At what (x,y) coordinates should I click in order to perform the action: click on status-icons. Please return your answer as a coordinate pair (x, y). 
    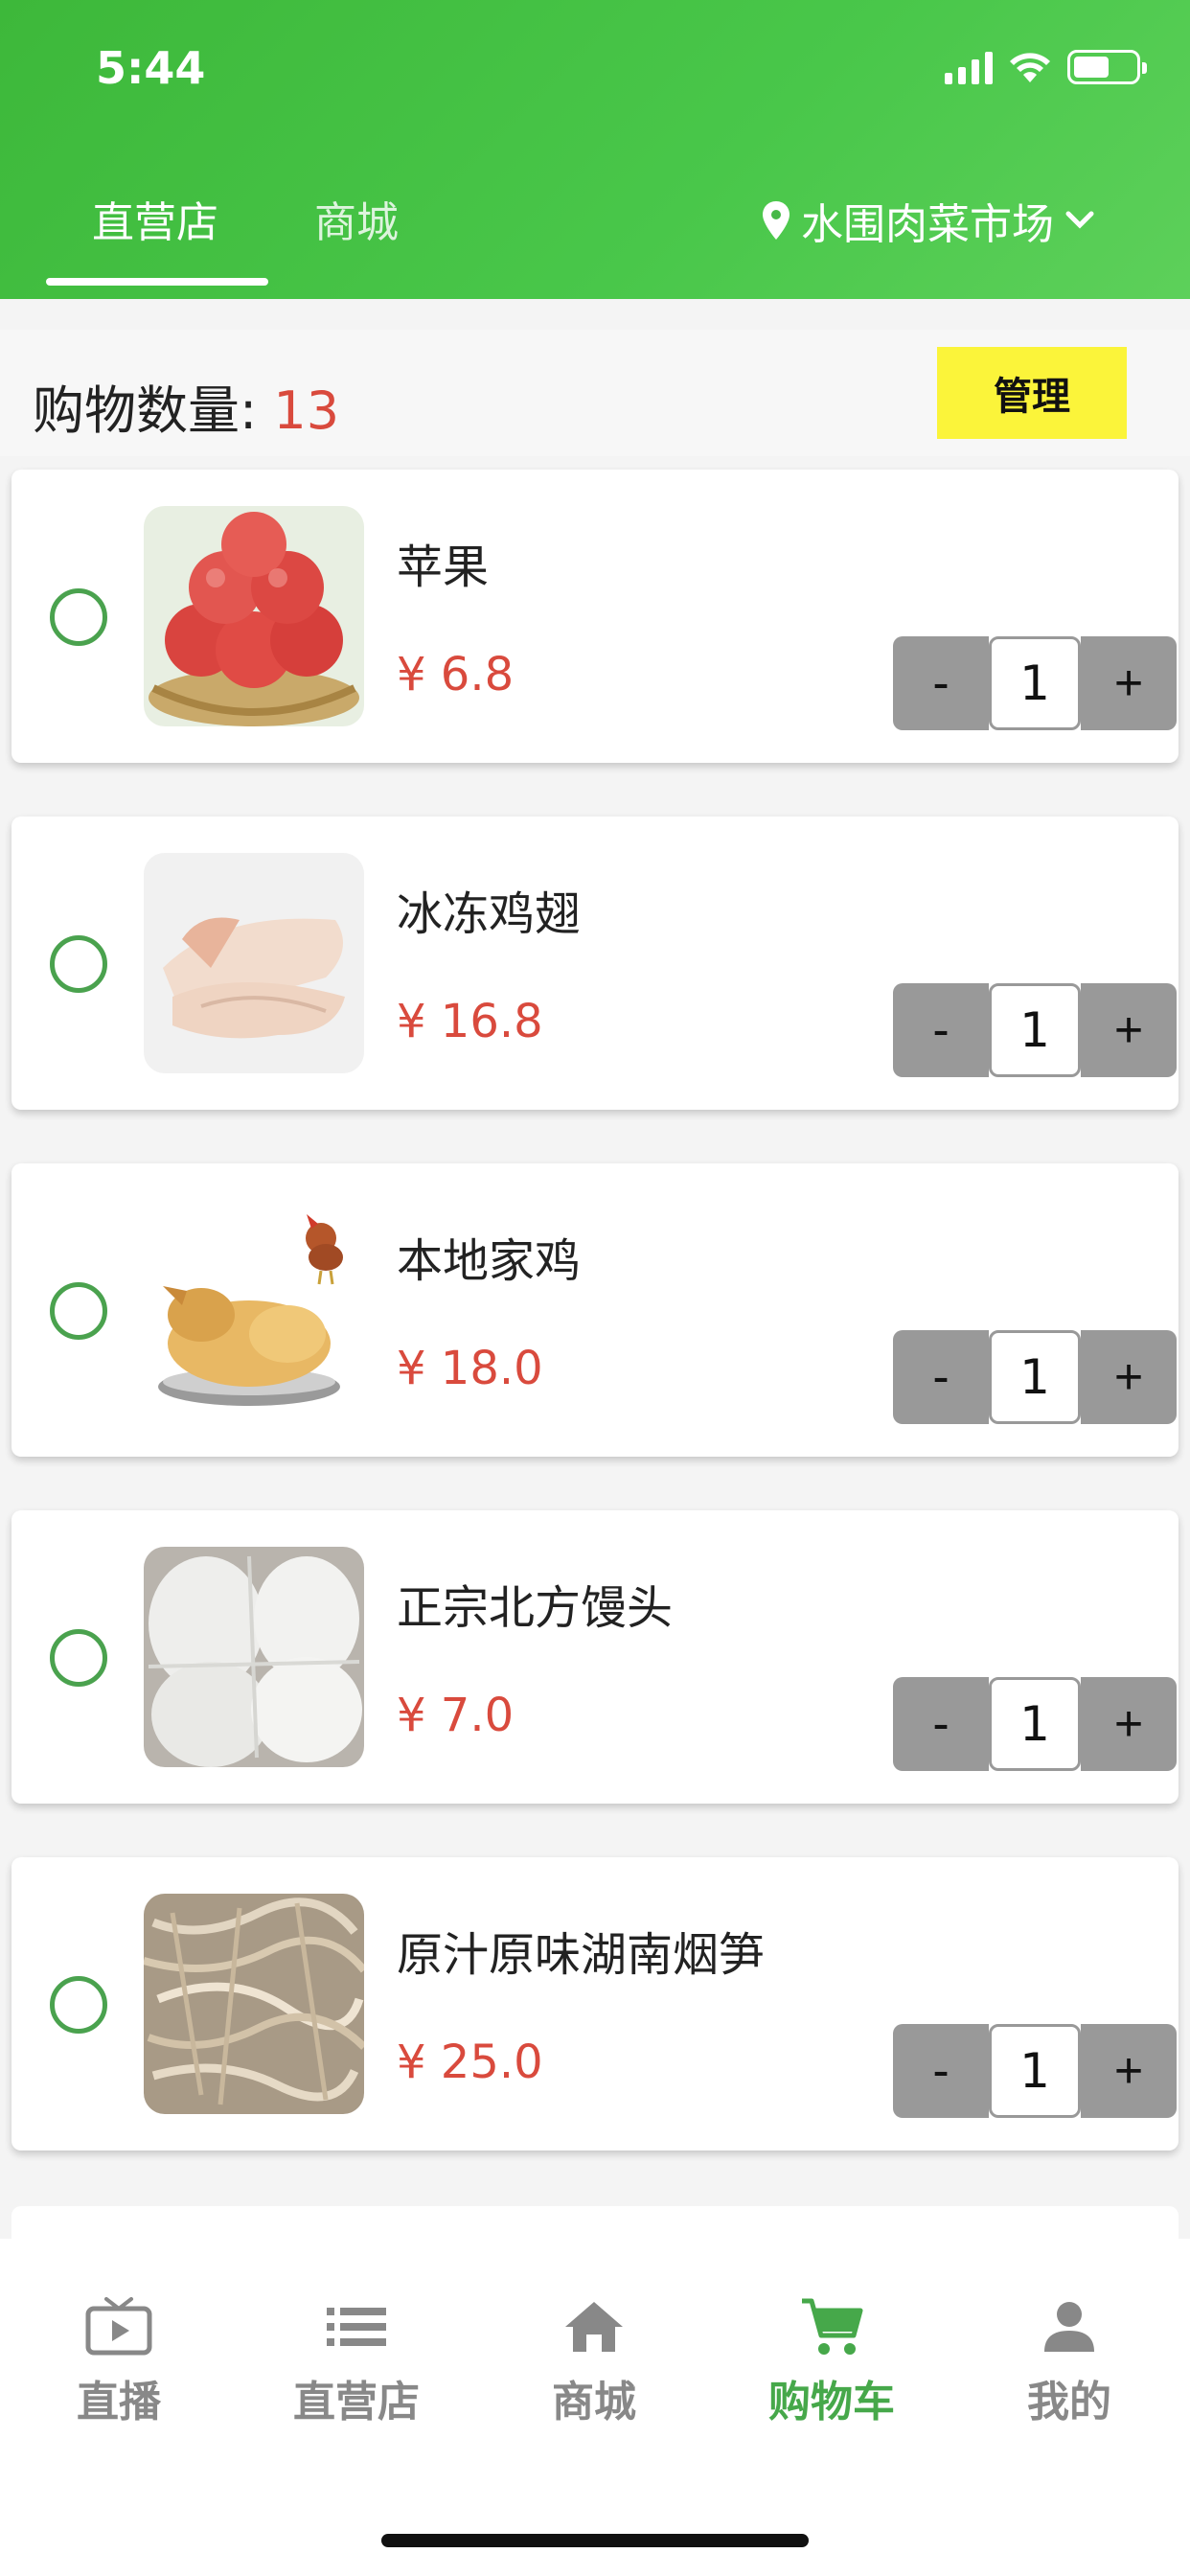
    Looking at the image, I should click on (1046, 67).